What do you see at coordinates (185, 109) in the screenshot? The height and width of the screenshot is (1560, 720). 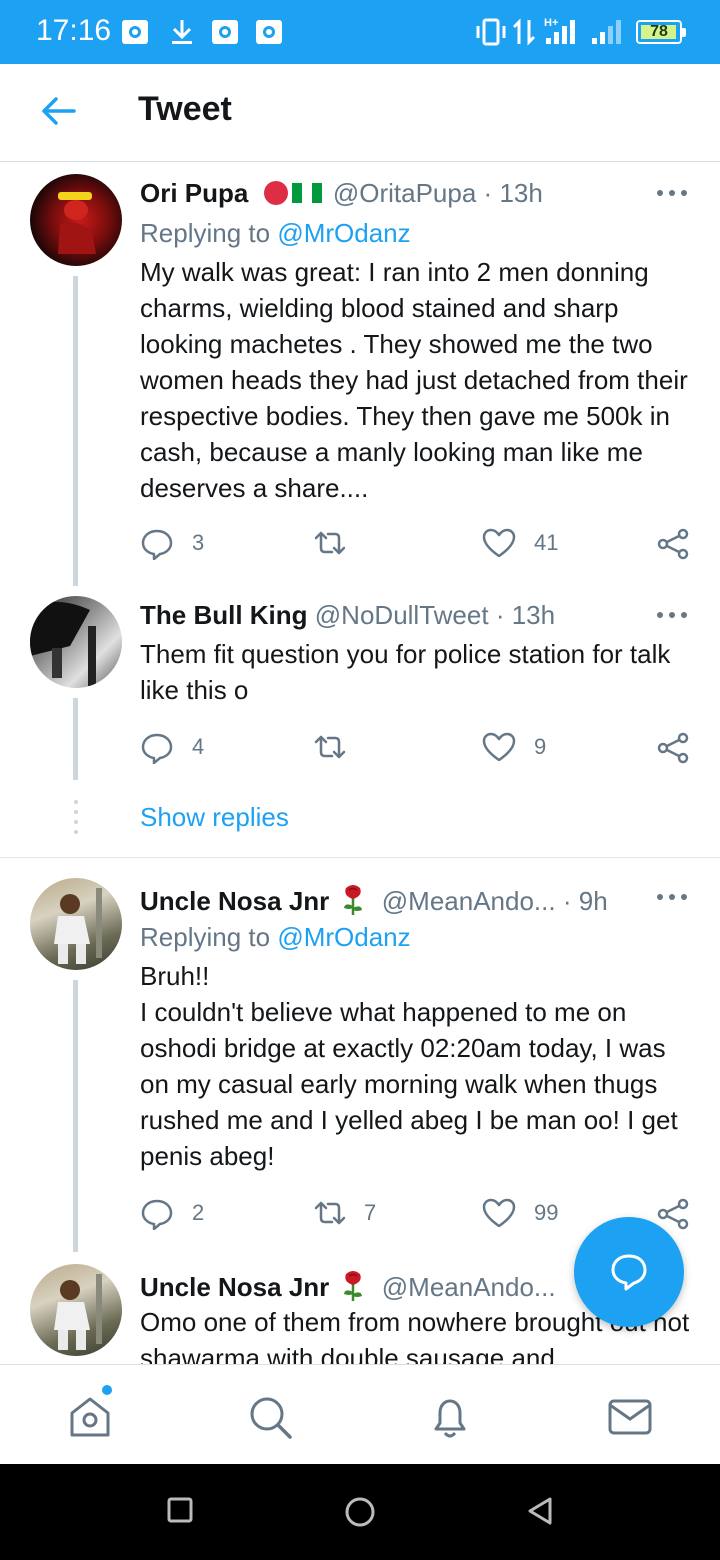 I see `page-title: Tweet` at bounding box center [185, 109].